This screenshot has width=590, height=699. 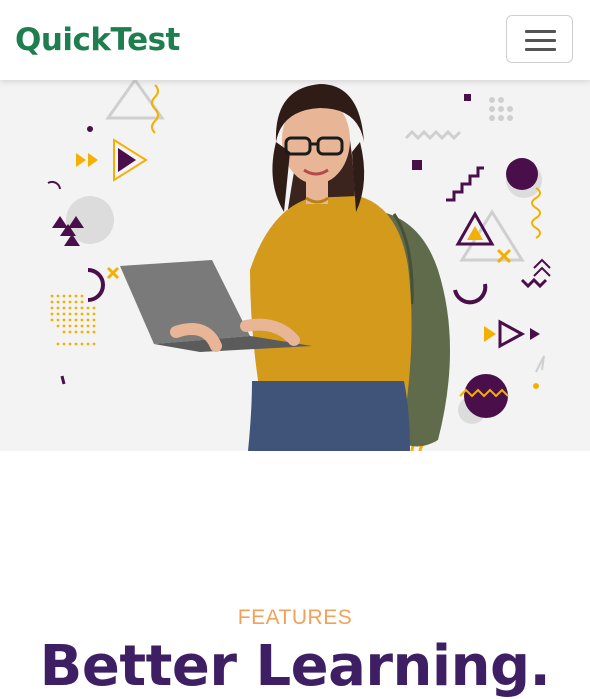 I want to click on section-title: Better Learning., so click(x=295, y=666).